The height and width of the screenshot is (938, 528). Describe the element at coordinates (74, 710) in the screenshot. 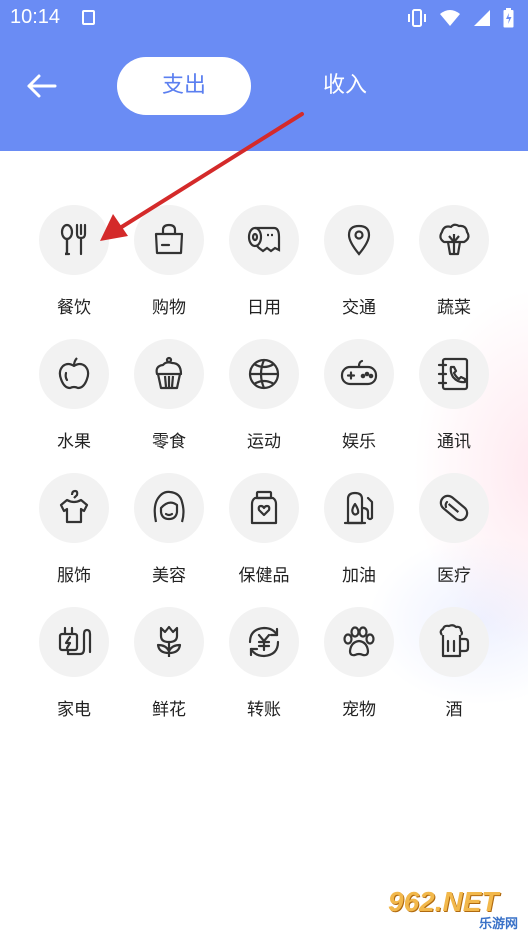

I see `category-label: 家电` at that location.